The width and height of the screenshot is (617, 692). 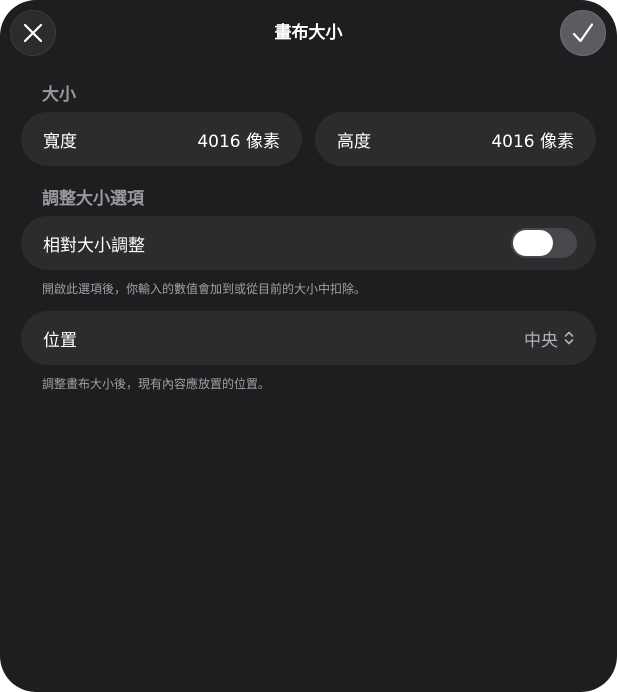 I want to click on confirm-button, so click(x=583, y=33).